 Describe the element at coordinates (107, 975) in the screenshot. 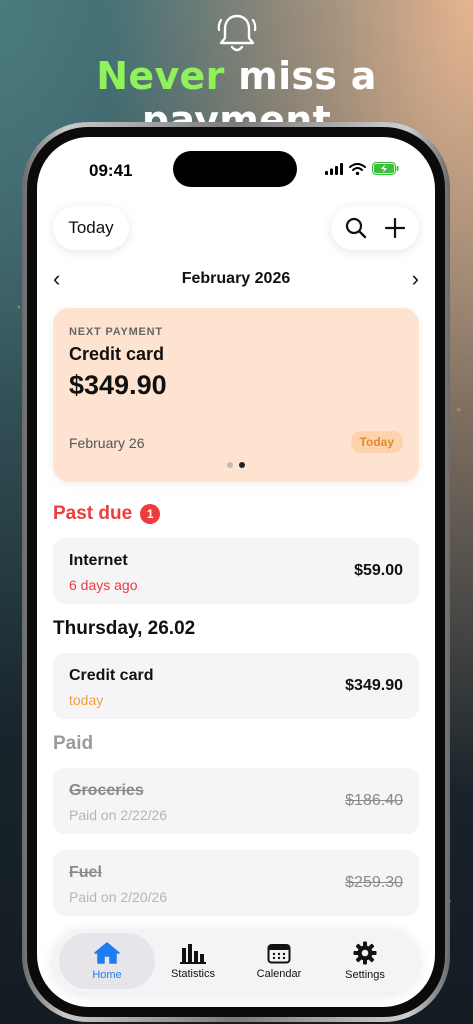

I see `tab-label: Home` at that location.